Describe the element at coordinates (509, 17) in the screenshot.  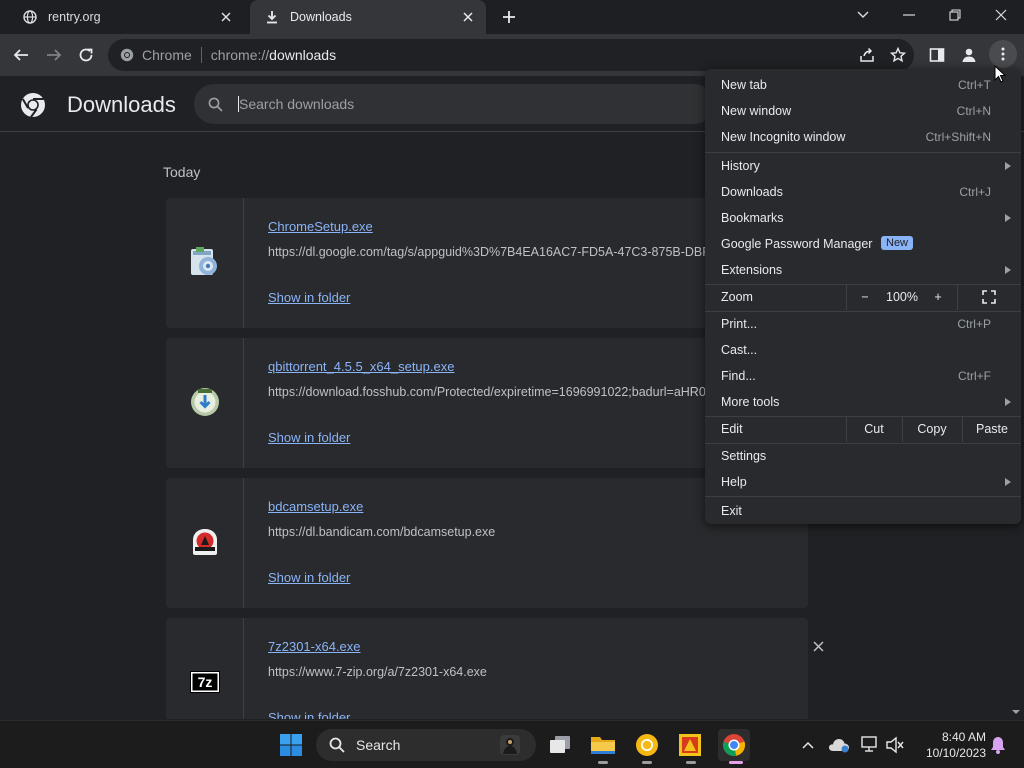
I see `new-tab-button` at that location.